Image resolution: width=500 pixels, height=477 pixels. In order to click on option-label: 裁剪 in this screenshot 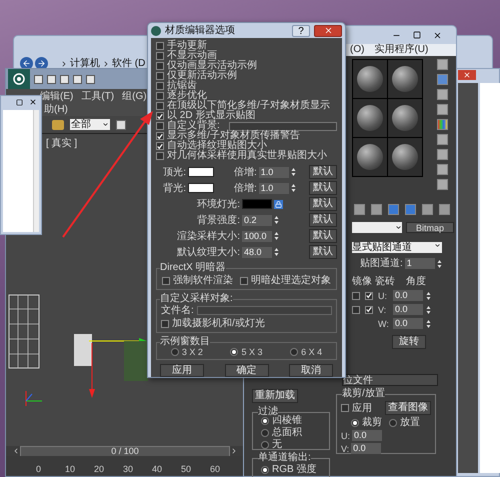, I will do `click(372, 422)`.